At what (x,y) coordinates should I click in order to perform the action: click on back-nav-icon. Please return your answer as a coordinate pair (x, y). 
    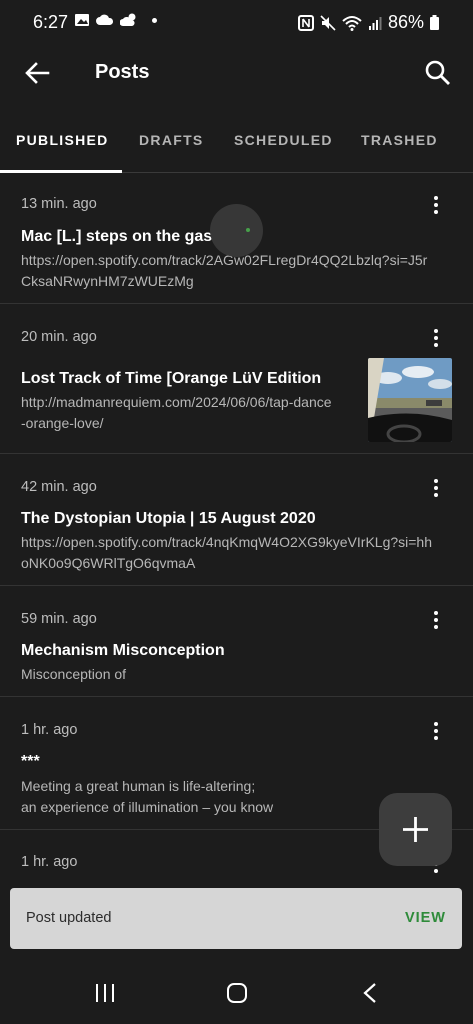
    Looking at the image, I should click on (370, 993).